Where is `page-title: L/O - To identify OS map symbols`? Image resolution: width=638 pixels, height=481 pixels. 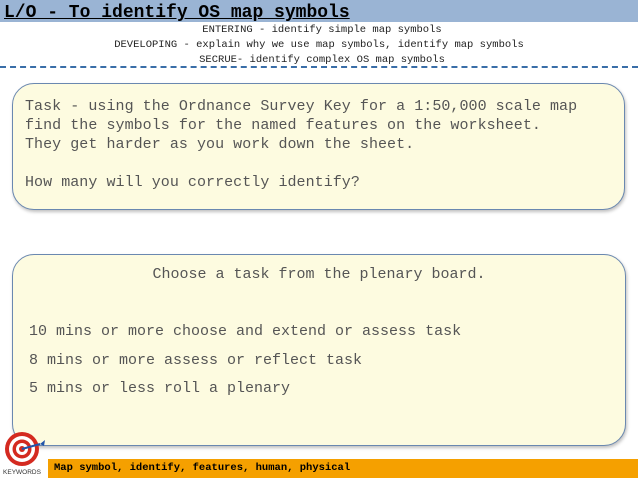 page-title: L/O - To identify OS map symbols is located at coordinates (177, 13).